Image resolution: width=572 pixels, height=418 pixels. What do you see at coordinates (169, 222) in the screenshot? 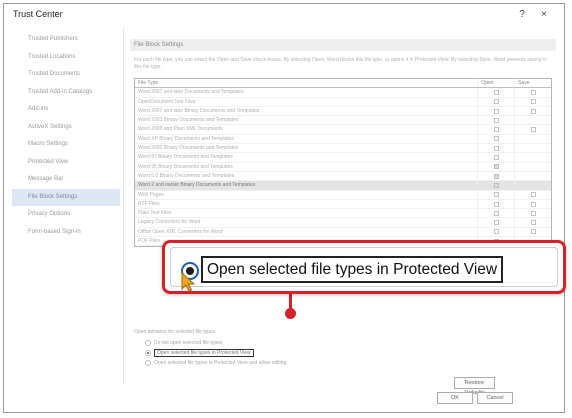
I see `file-type-cell: Legacy Converters for Word` at bounding box center [169, 222].